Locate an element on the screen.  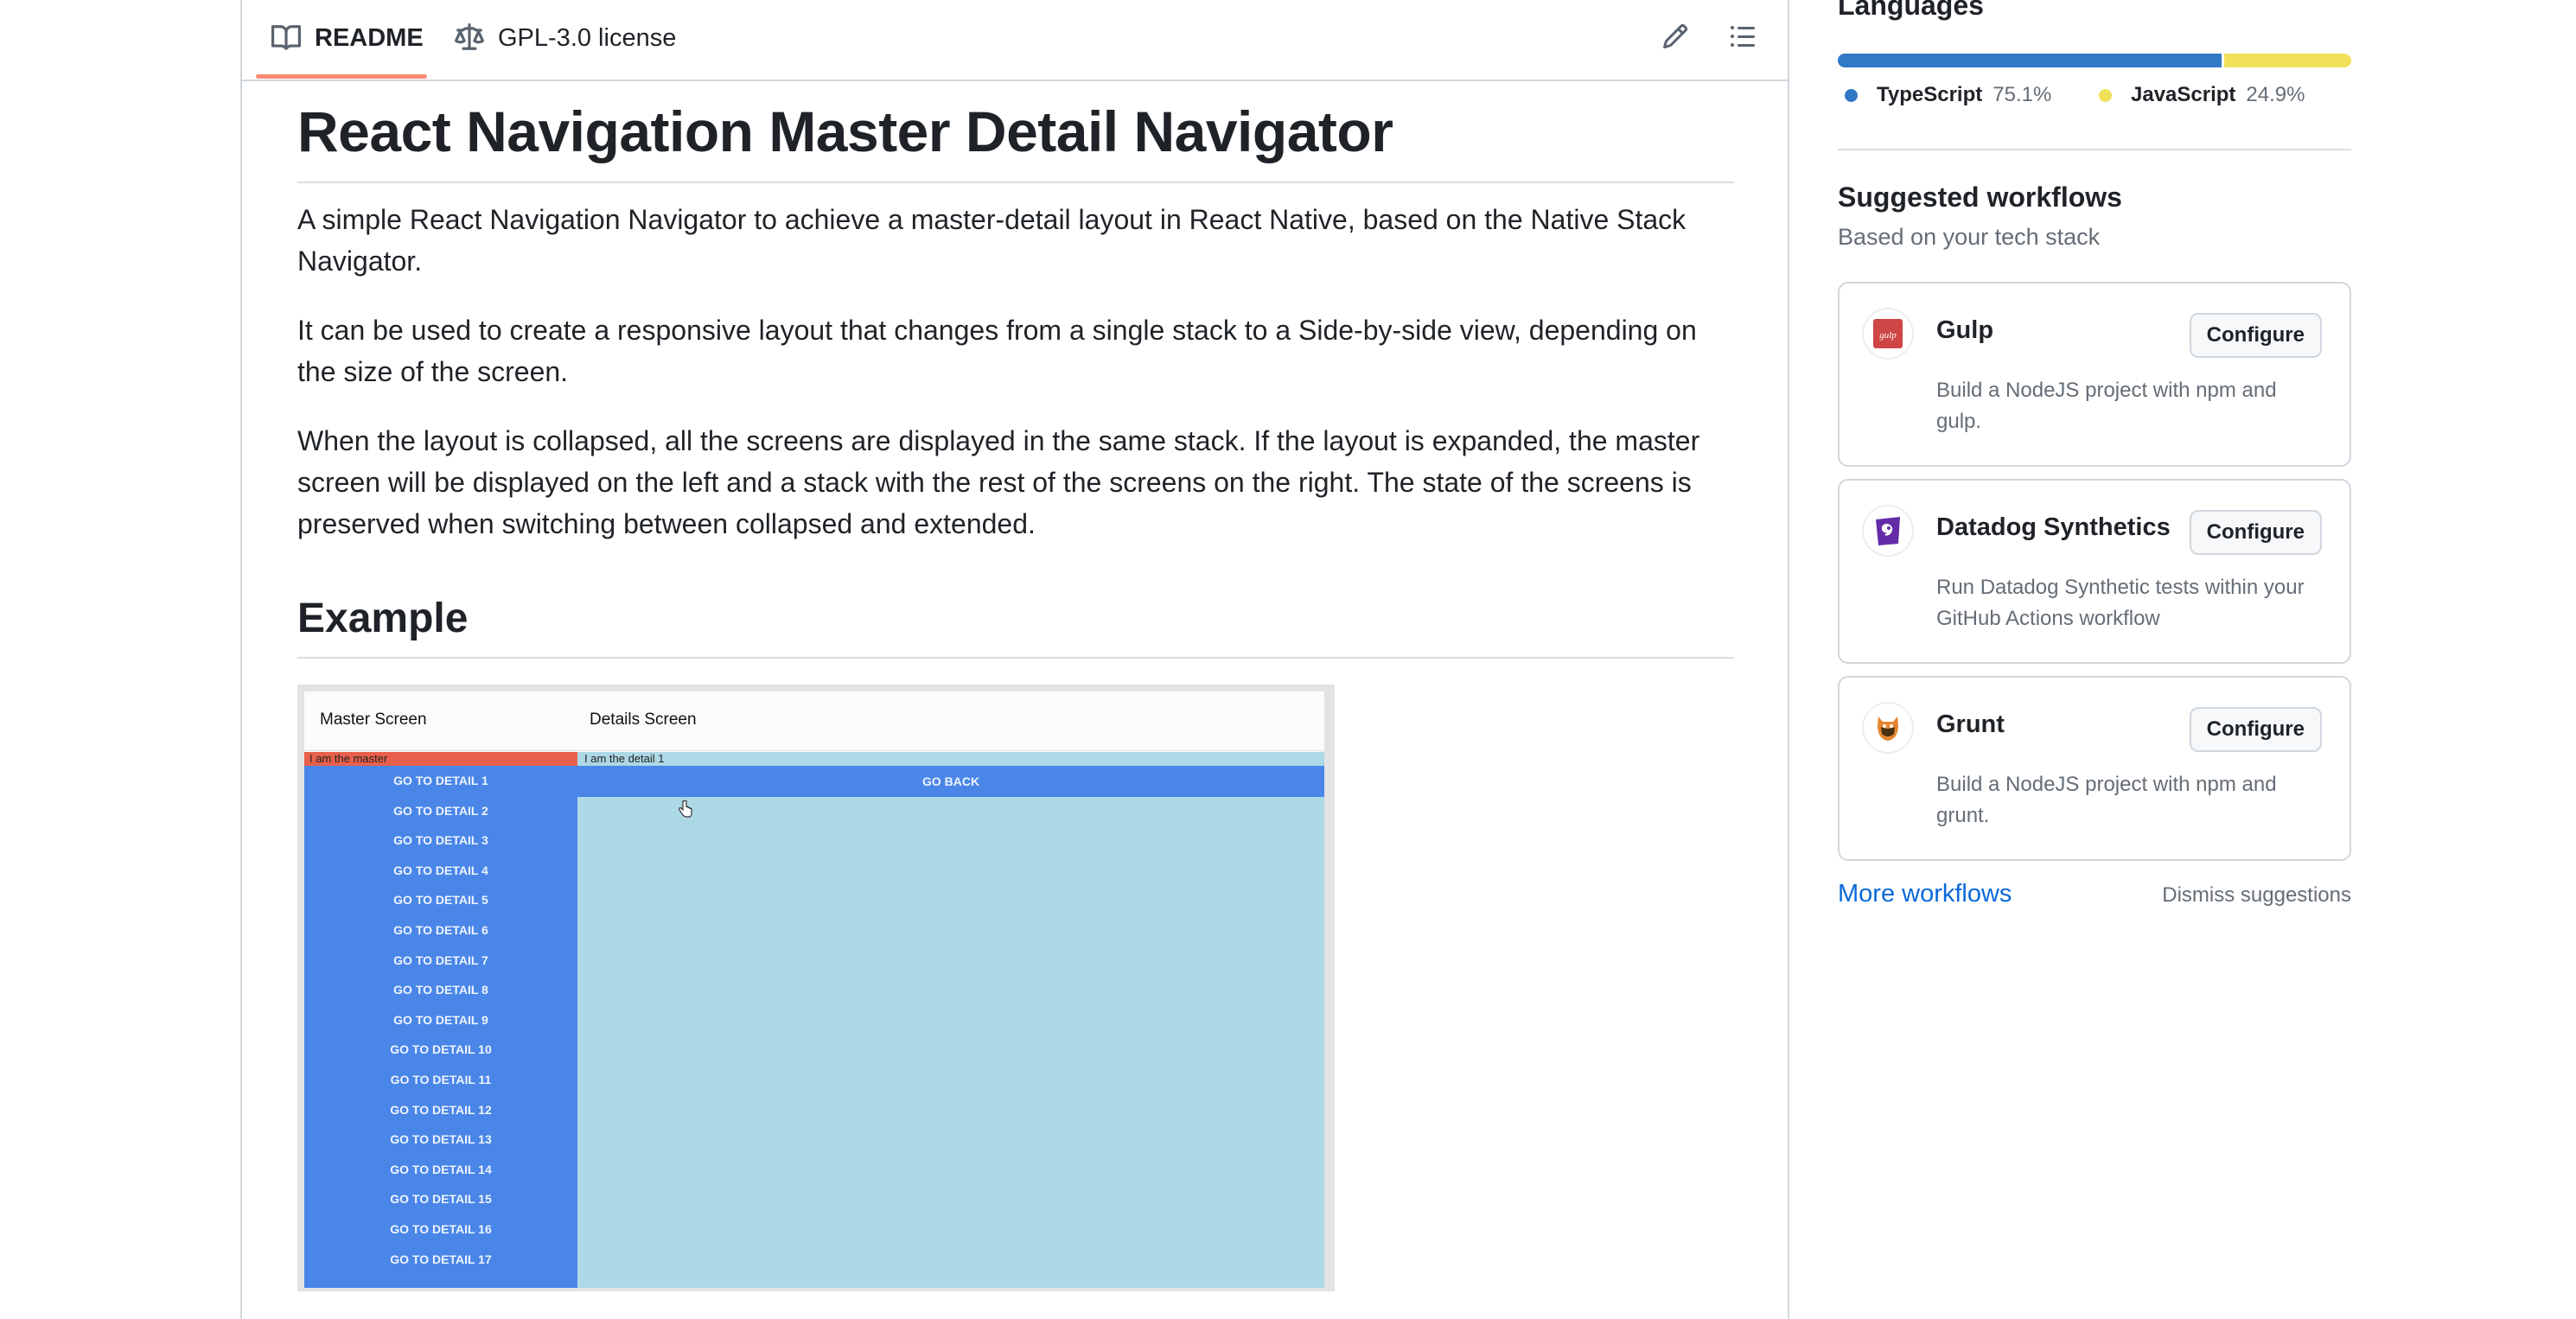
demo-detail-button: GO TO DETAIL 3 is located at coordinates (440, 840).